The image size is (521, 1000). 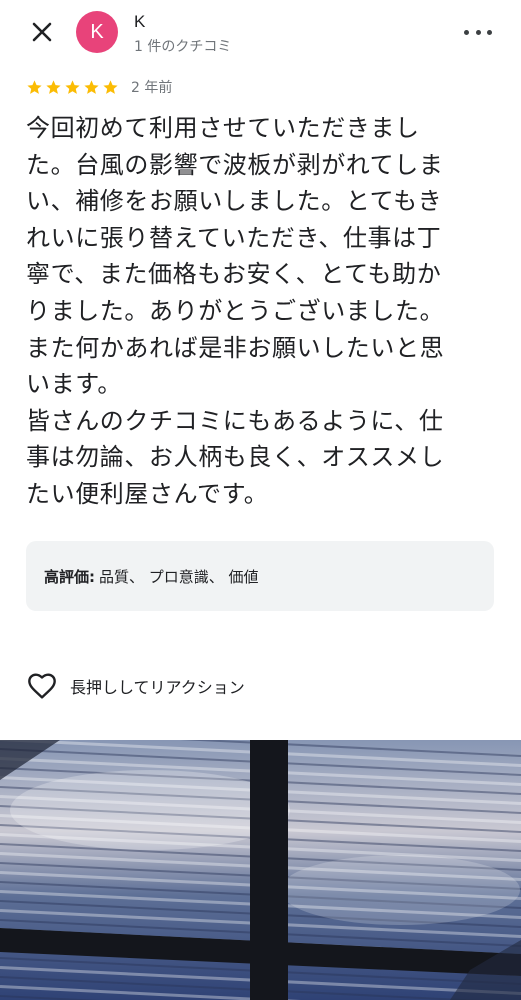 What do you see at coordinates (234, 201) in the screenshot?
I see `review-text-line: い、補修をお願いしました。とてもき` at bounding box center [234, 201].